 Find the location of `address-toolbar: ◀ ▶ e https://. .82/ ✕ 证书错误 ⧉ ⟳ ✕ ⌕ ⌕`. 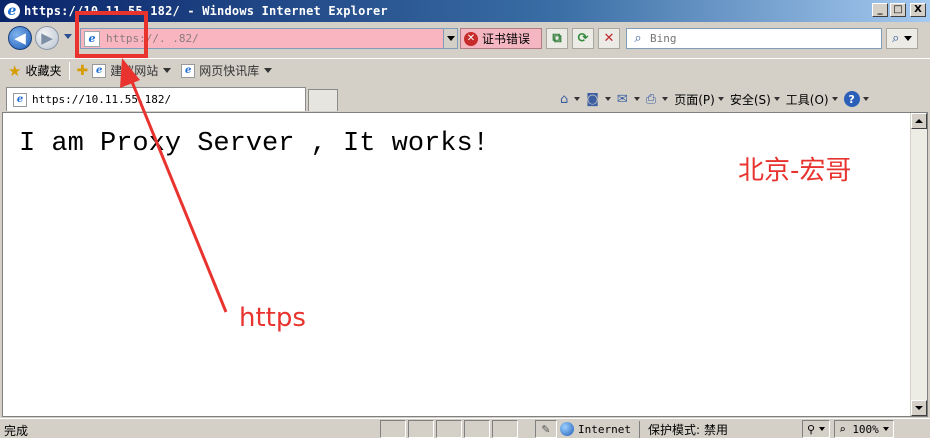

address-toolbar: ◀ ▶ e https://. .82/ ✕ 证书错误 ⧉ ⟳ ✕ ⌕ ⌕ is located at coordinates (465, 38).